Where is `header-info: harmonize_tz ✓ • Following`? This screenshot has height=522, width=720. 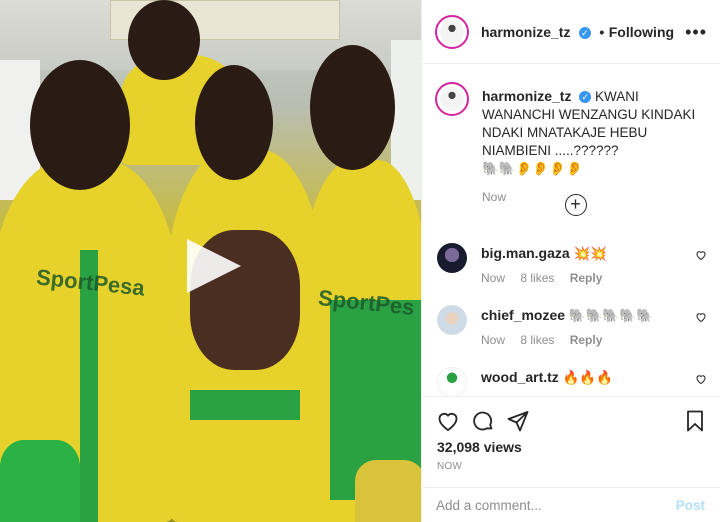
header-info: harmonize_tz ✓ • Following is located at coordinates (577, 33).